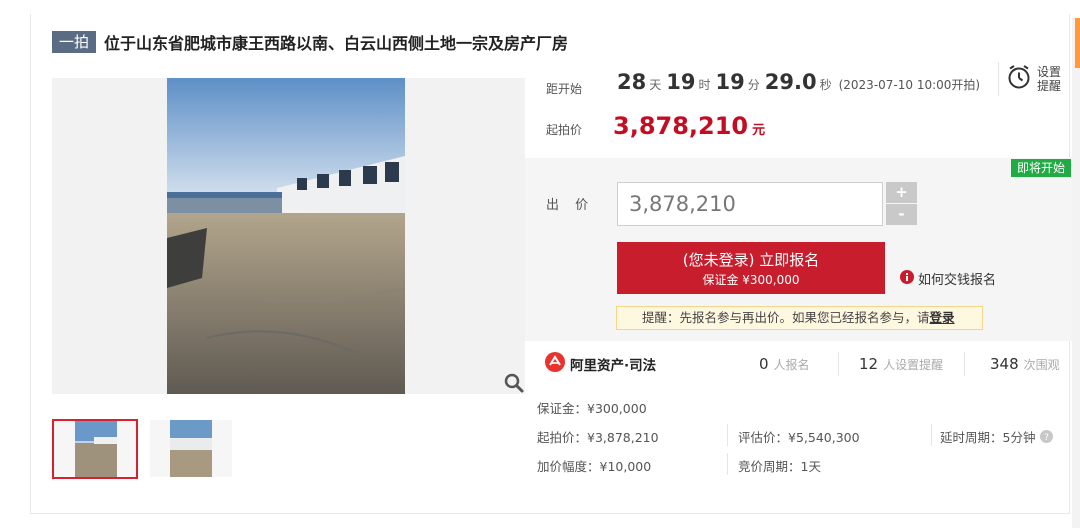 This screenshot has width=1080, height=529. Describe the element at coordinates (598, 437) in the screenshot. I see `detail-start-price: 起拍价：¥3,878,210` at that location.